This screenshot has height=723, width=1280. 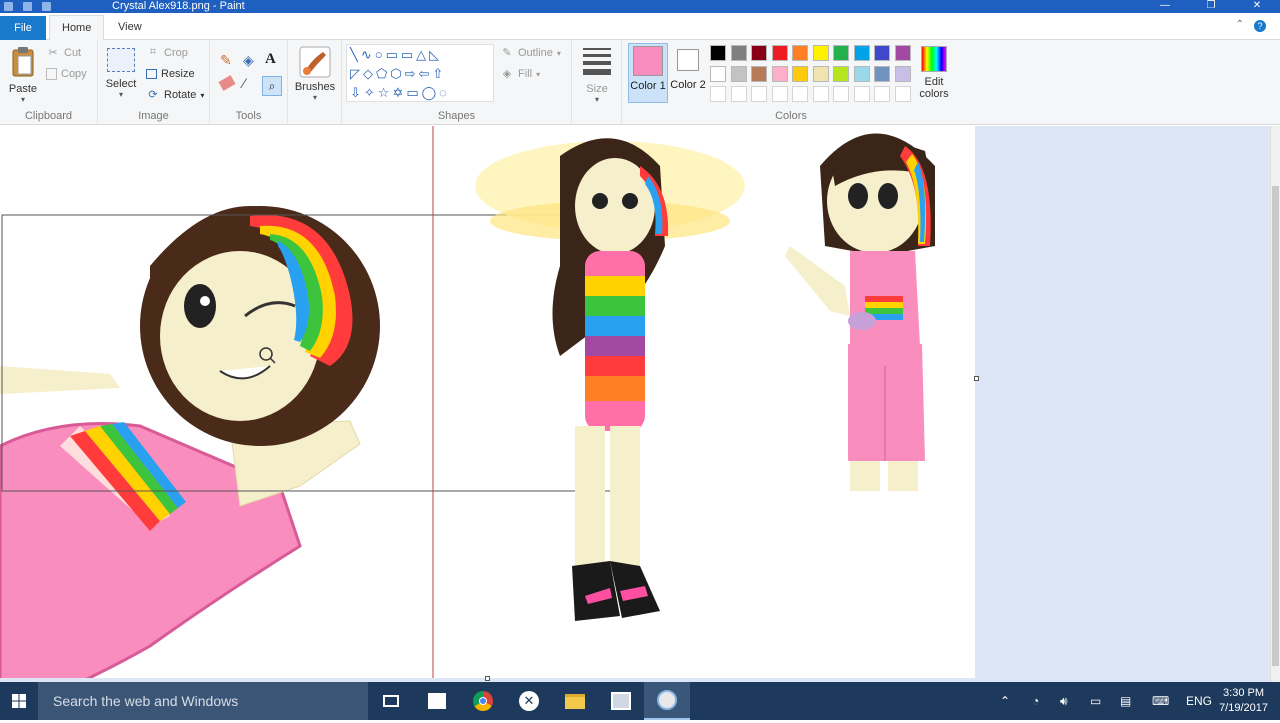 What do you see at coordinates (1243, 701) in the screenshot?
I see `system-clock: 3:30 PM 7/19/2017` at bounding box center [1243, 701].